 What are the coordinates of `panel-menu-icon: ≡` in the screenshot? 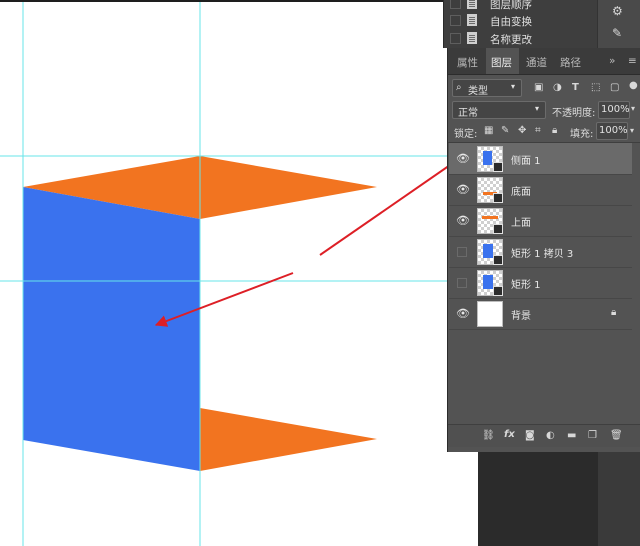 It's located at (632, 61).